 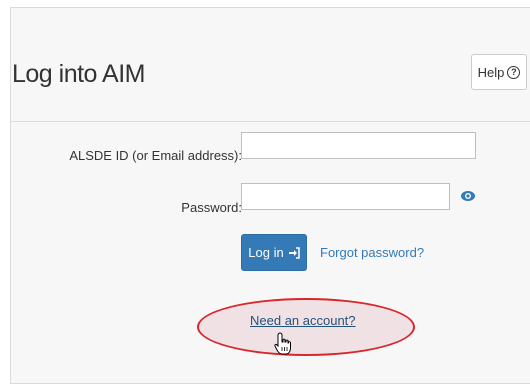 What do you see at coordinates (514, 72) in the screenshot?
I see `question-circle-icon: ?` at bounding box center [514, 72].